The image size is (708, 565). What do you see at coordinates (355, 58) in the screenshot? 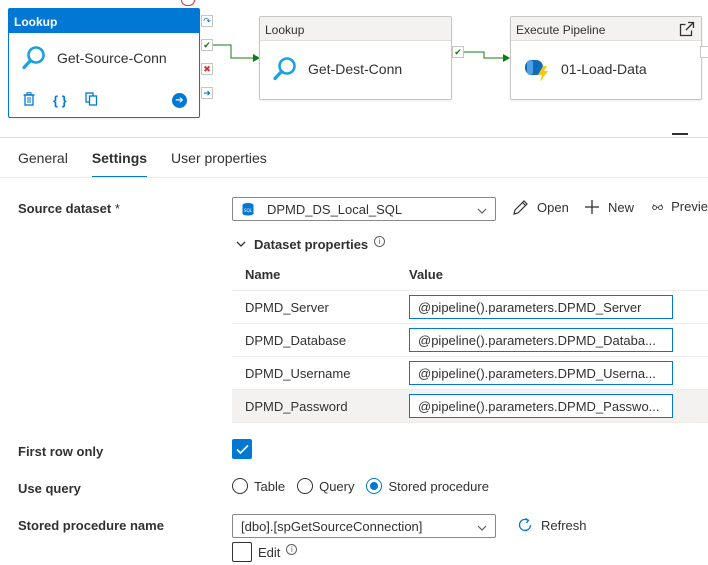
I see `activity-get-dest-conn: Lookup Get-Dest-Conn` at bounding box center [355, 58].